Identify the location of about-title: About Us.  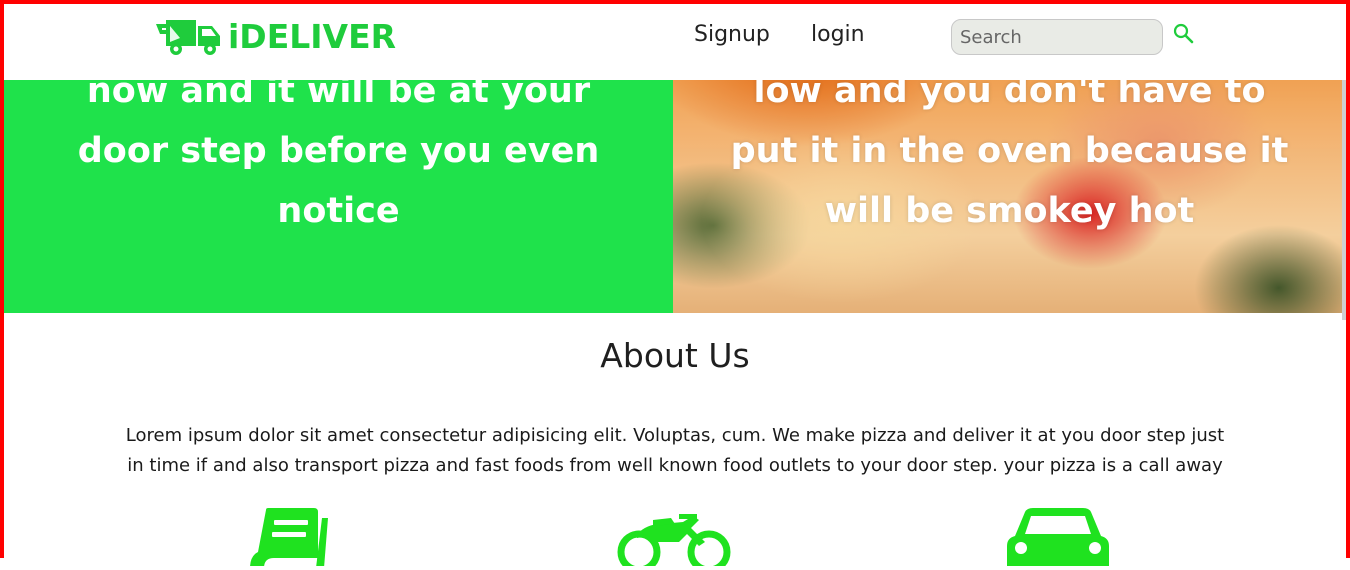
(675, 355).